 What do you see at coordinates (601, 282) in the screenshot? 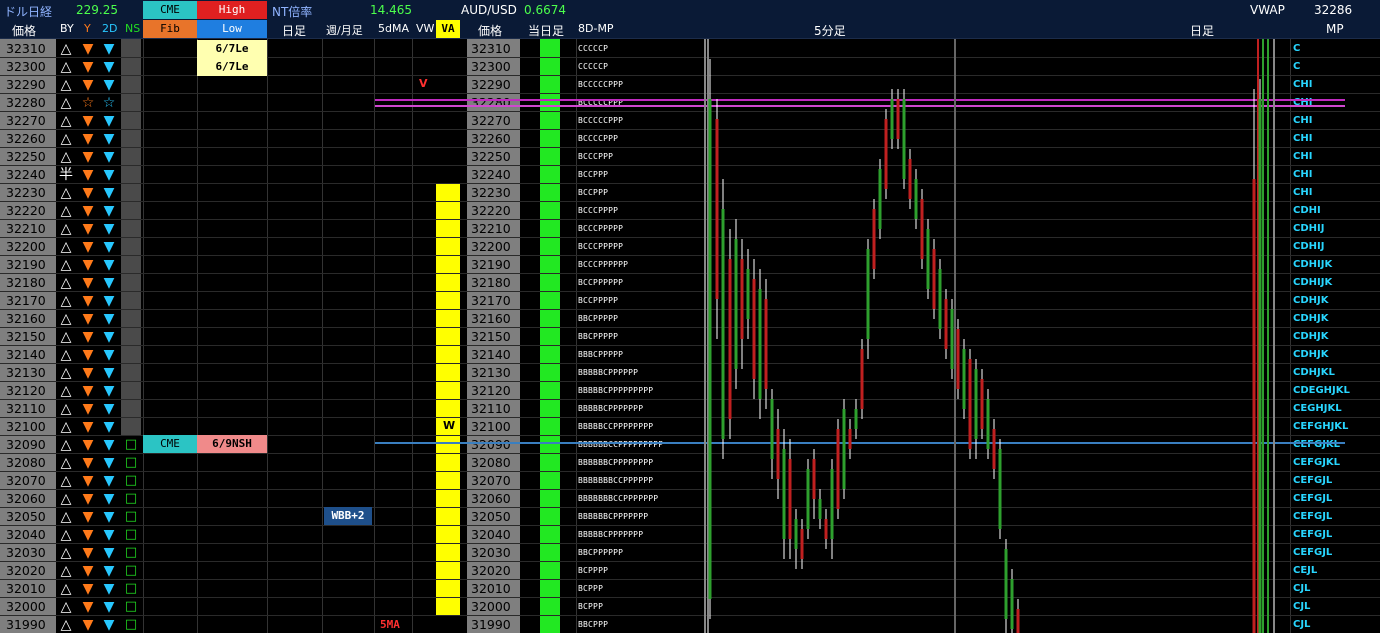
I see `market-profile-8d: BCCPPPPPP` at bounding box center [601, 282].